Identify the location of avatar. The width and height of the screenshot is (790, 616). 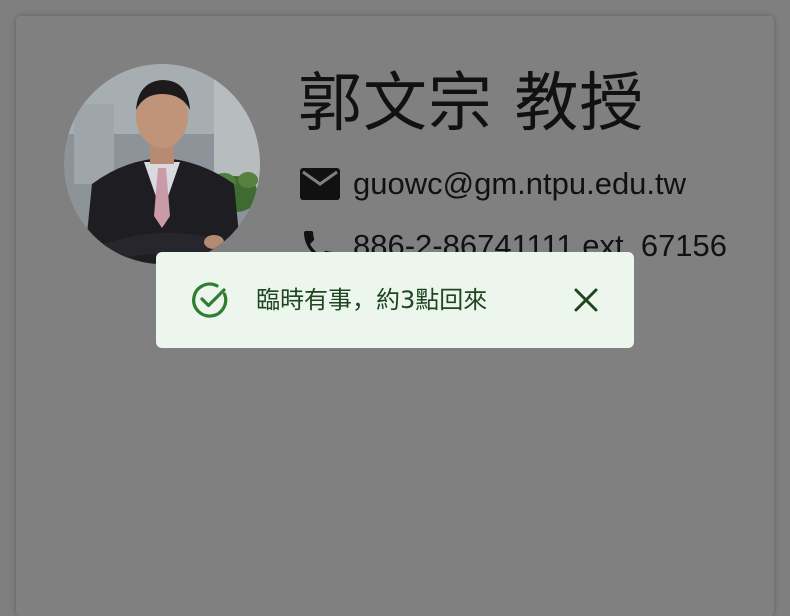
(162, 164).